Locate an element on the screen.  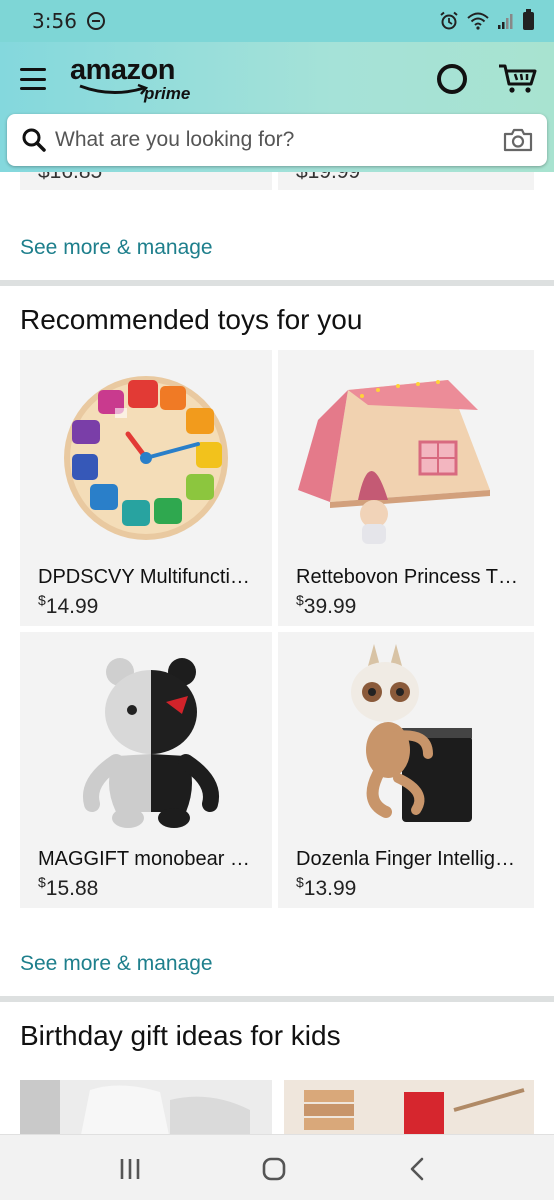
section-title-recommended: Recommended toys for you is located at coordinates (191, 319).